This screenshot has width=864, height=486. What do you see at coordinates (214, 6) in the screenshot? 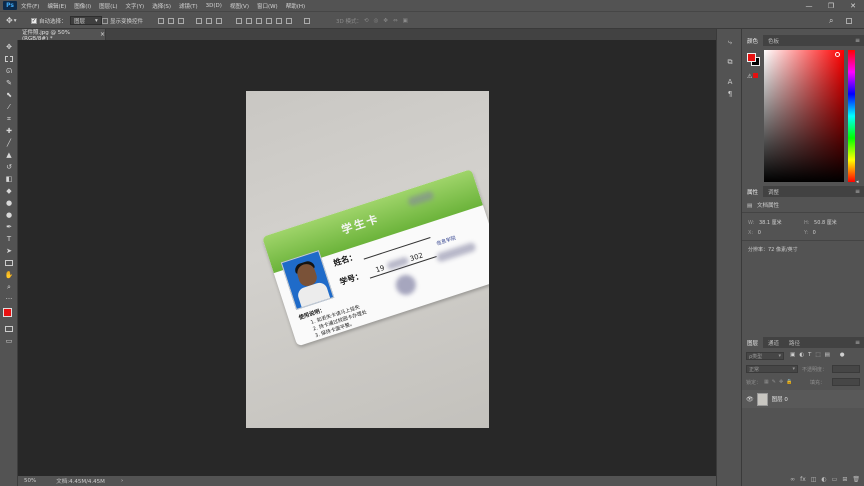
I see `menu-3d: 3D(D)` at bounding box center [214, 6].